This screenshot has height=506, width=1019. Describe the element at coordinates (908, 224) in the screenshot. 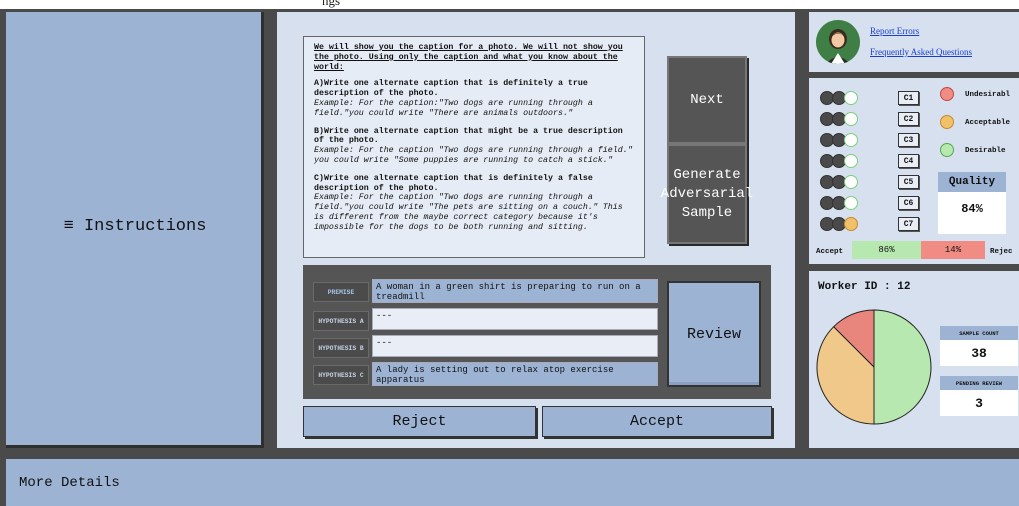

I see `class-button-c7: C7` at that location.